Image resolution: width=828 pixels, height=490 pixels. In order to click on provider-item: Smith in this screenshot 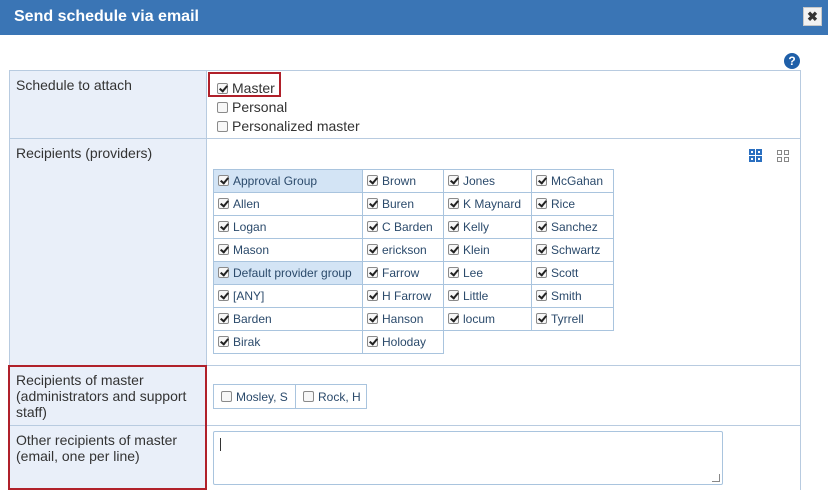, I will do `click(572, 296)`.